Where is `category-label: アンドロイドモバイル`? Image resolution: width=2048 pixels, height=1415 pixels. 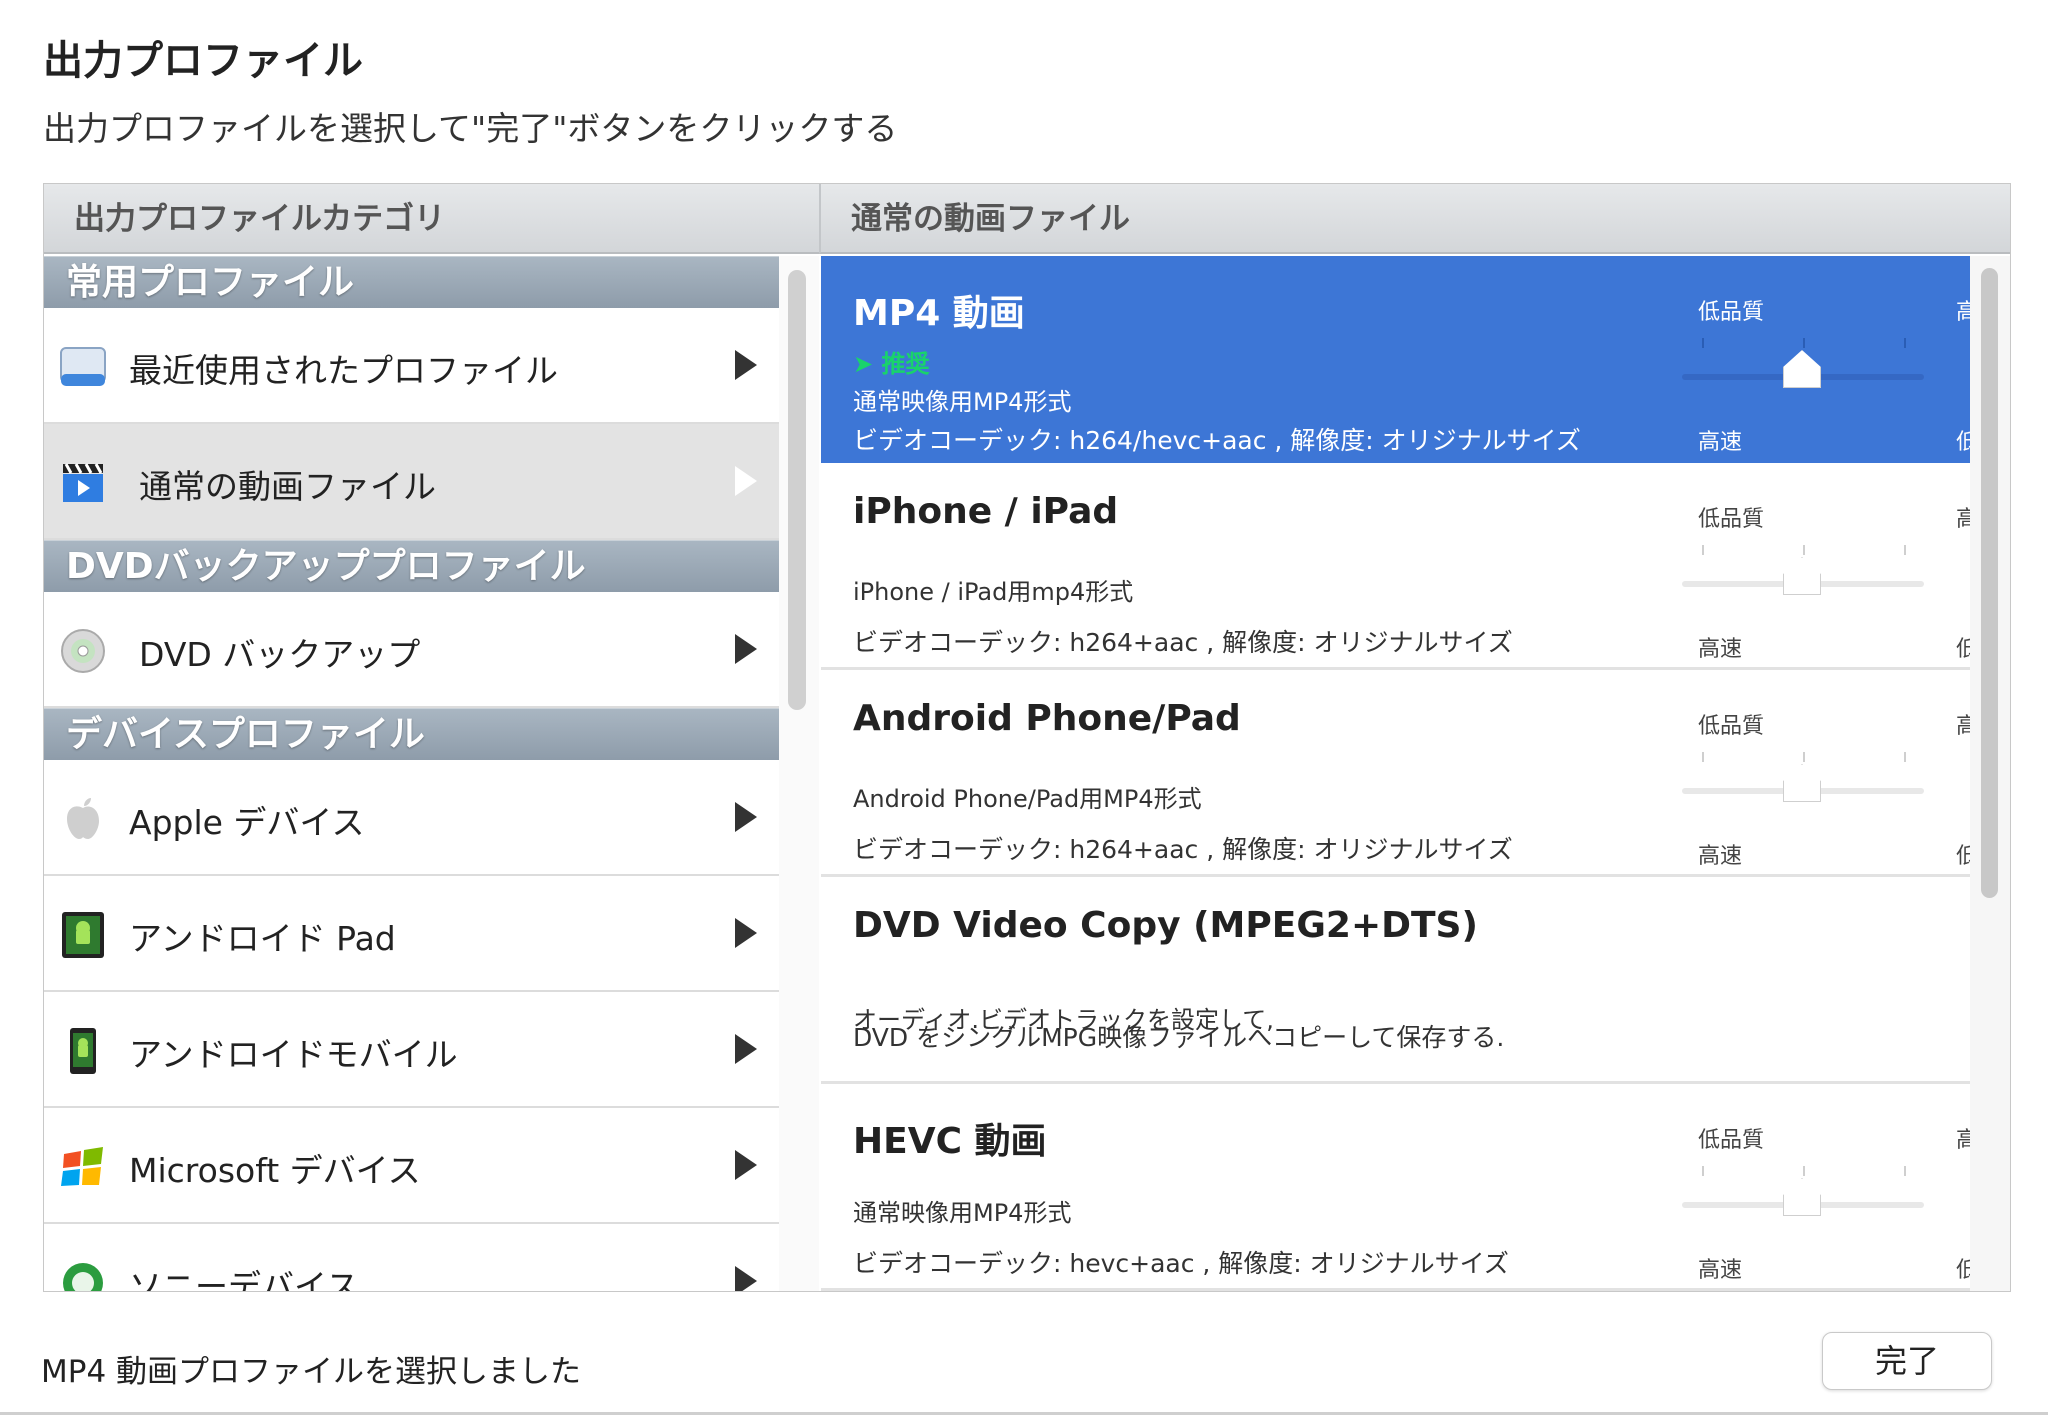 category-label: アンドロイドモバイル is located at coordinates (293, 1054).